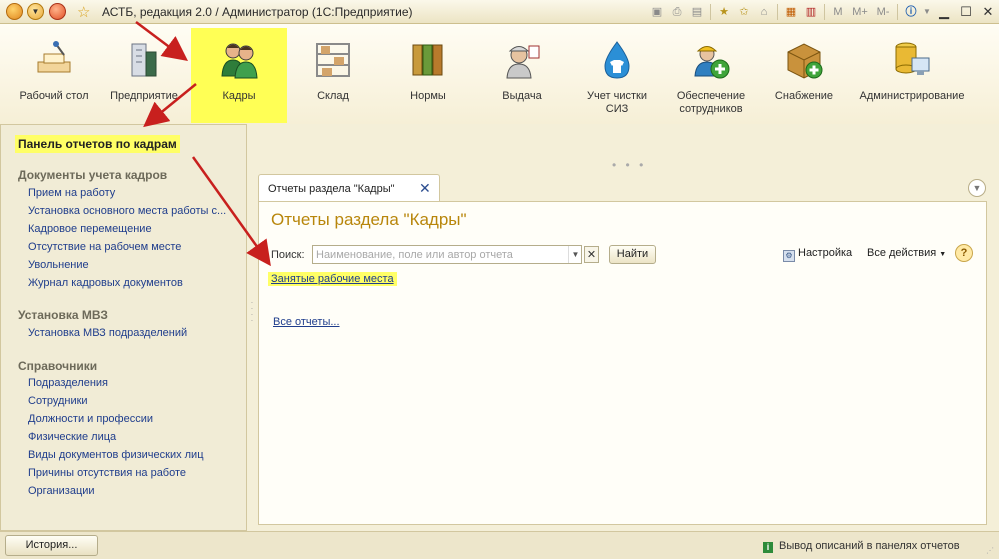 This screenshot has height=559, width=999. What do you see at coordinates (629, 165) in the screenshot?
I see `drag-handle: • • •` at bounding box center [629, 165].